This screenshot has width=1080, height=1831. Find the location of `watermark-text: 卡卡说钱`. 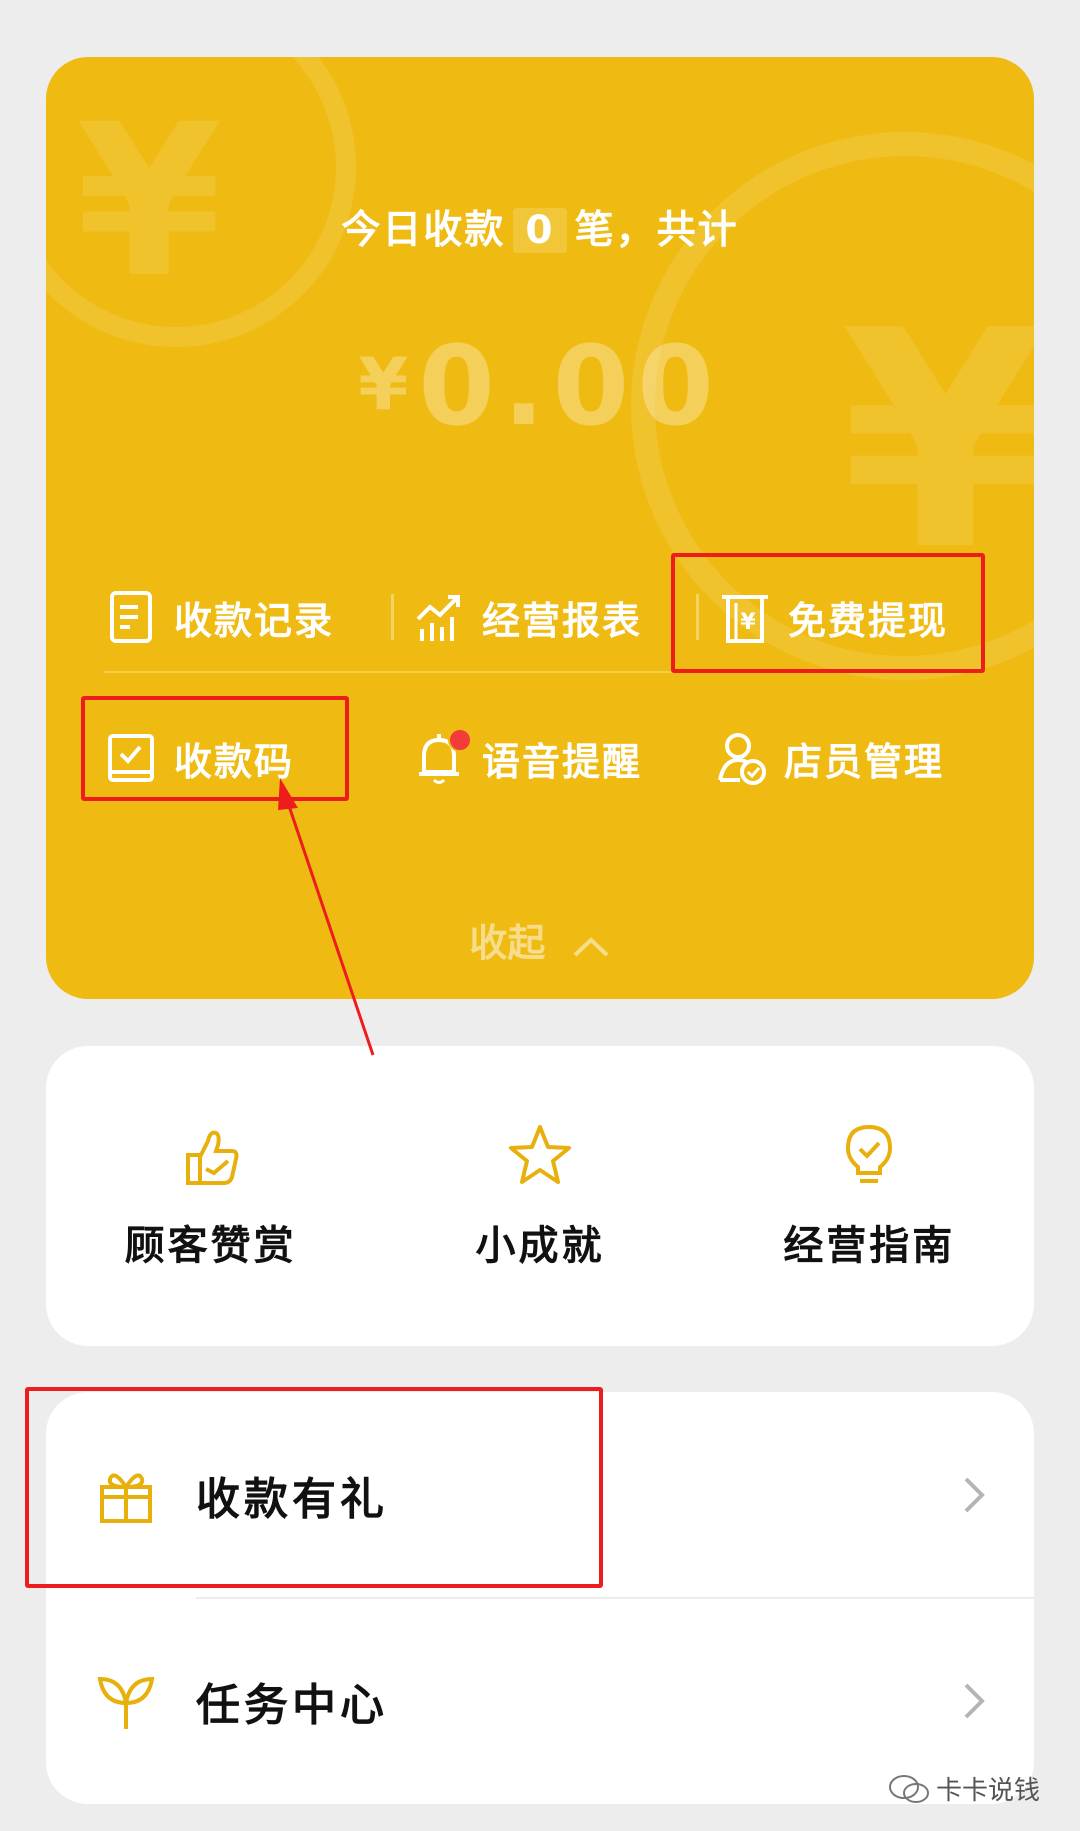

watermark-text: 卡卡说钱 is located at coordinates (987, 1791).